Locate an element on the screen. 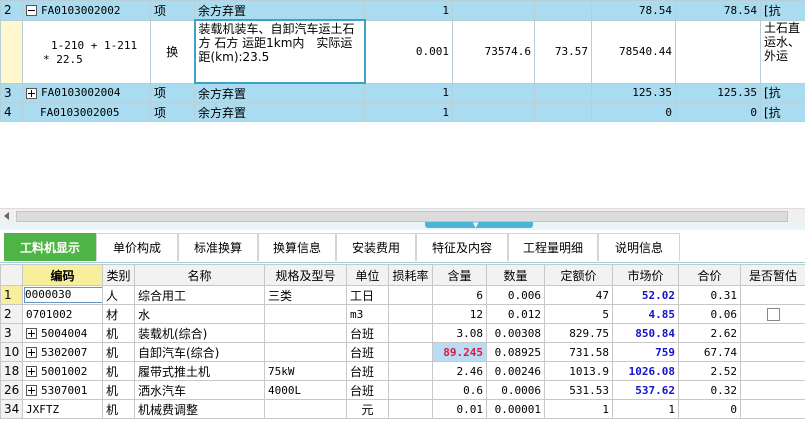 This screenshot has width=805, height=430. tab-description: 说明信息 is located at coordinates (639, 247).